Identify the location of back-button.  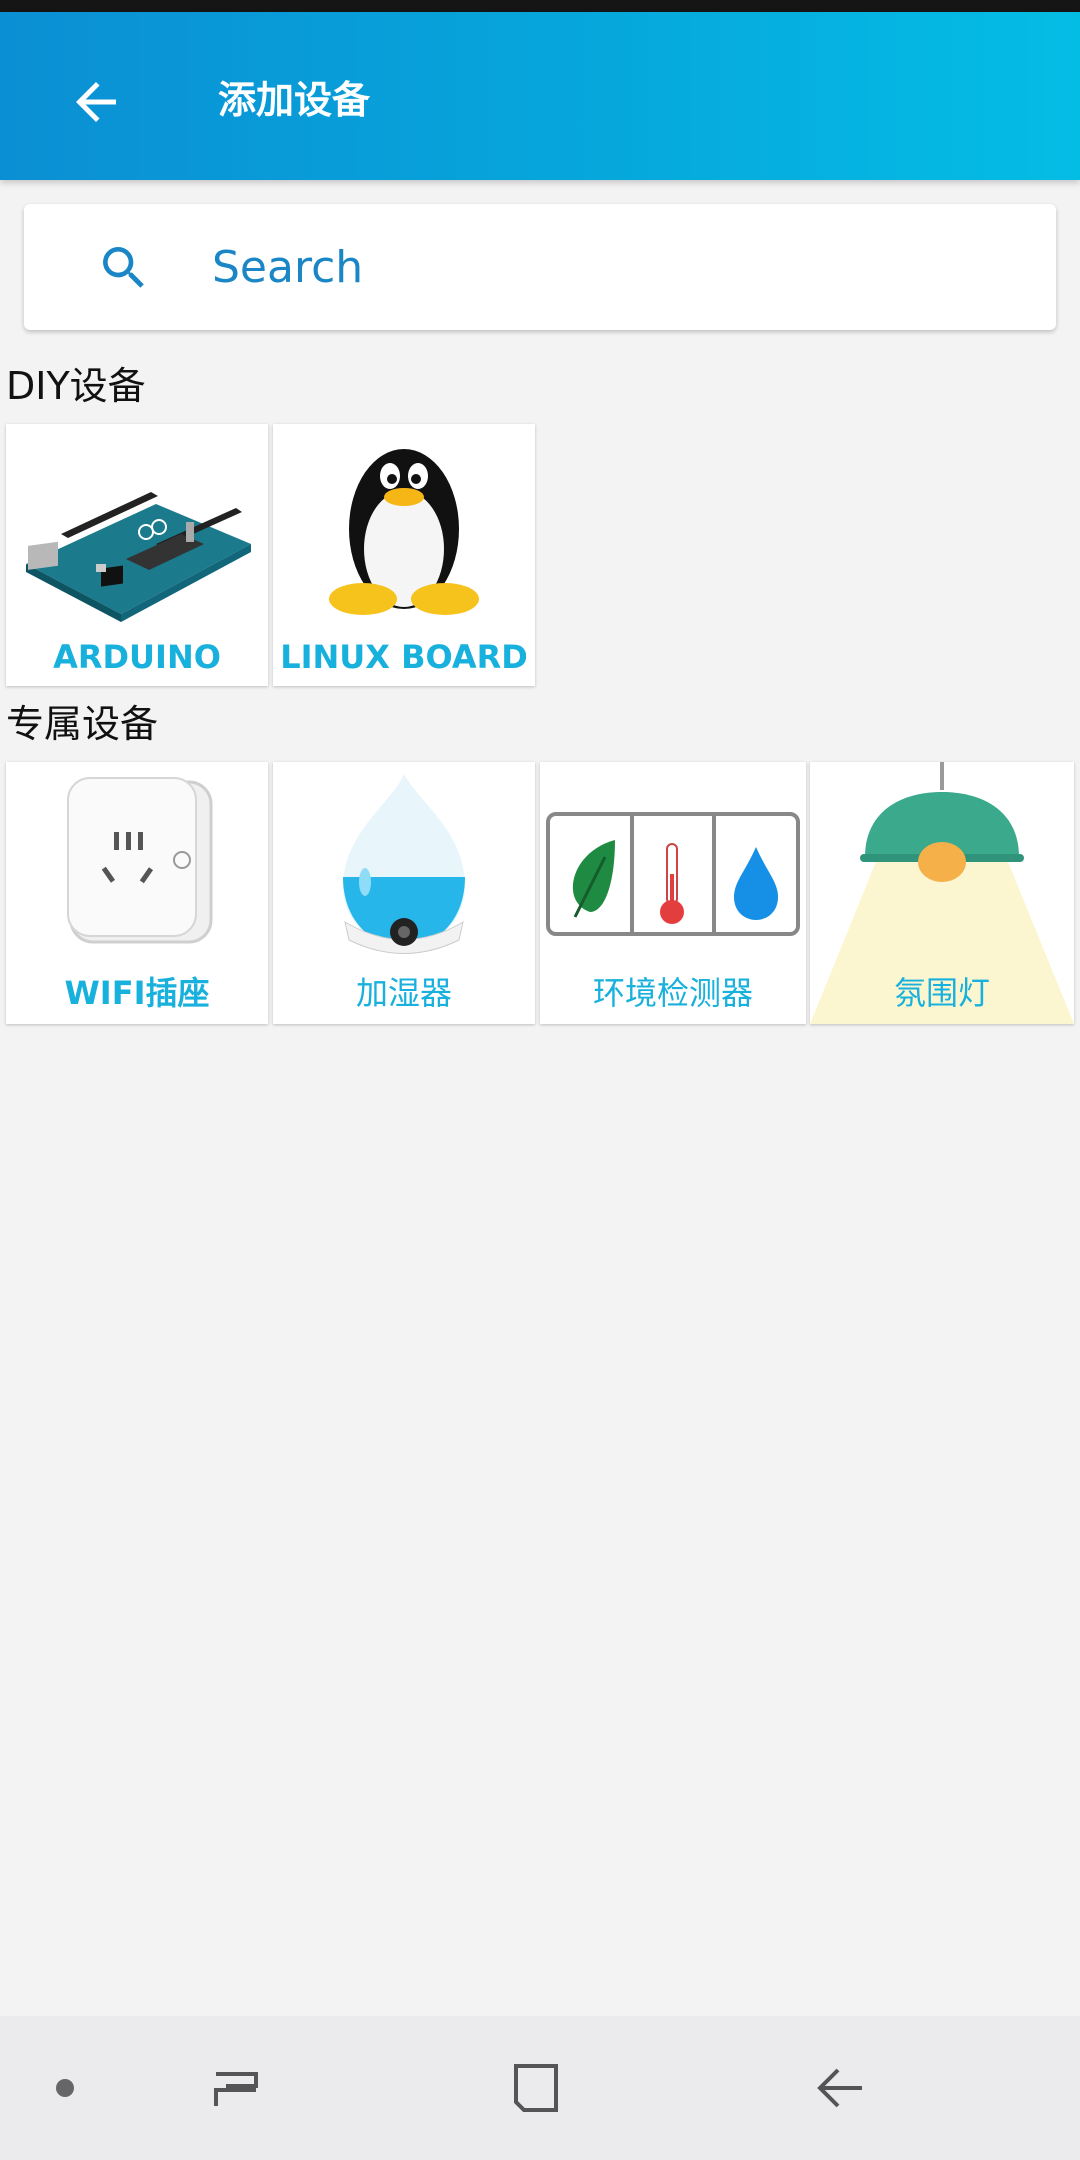
(96, 102).